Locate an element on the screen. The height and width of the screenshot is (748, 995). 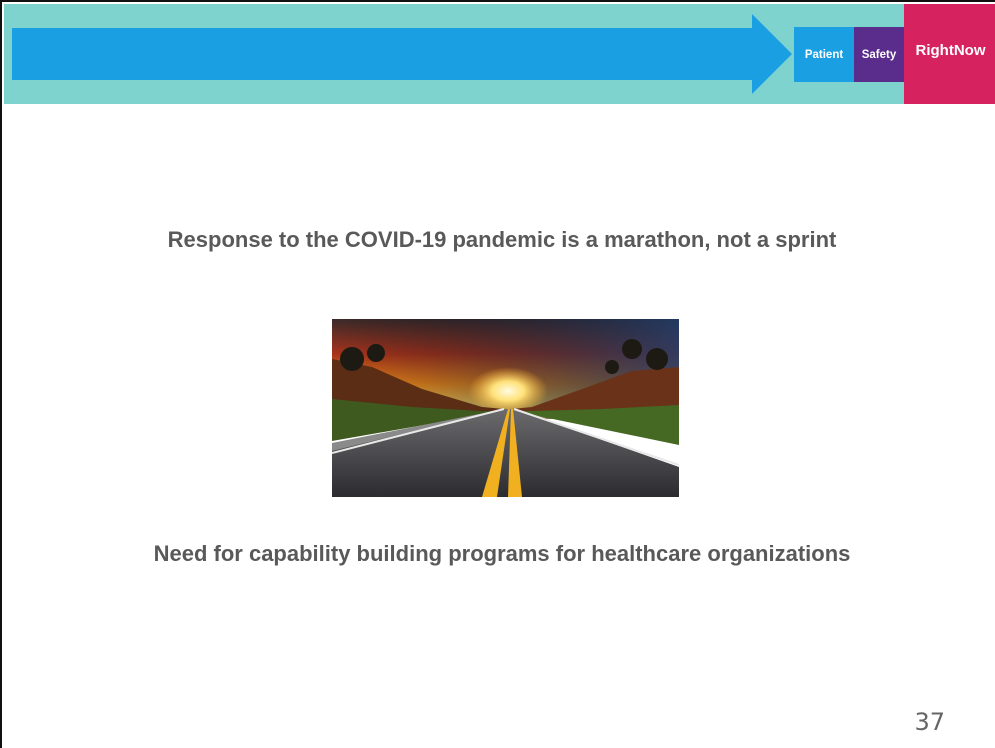
road-sunset-image is located at coordinates (505, 408).